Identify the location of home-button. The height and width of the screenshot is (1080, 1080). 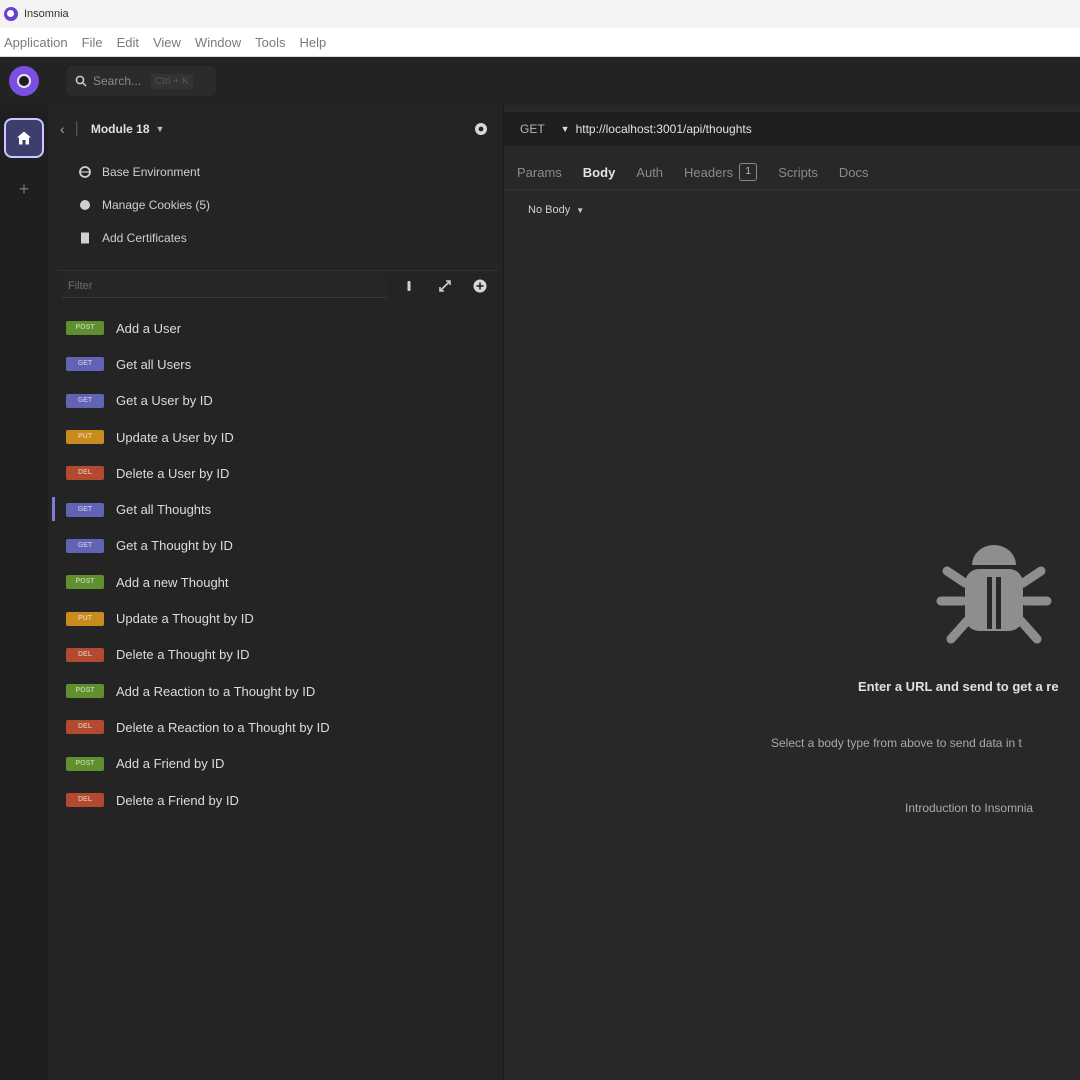
(24, 138).